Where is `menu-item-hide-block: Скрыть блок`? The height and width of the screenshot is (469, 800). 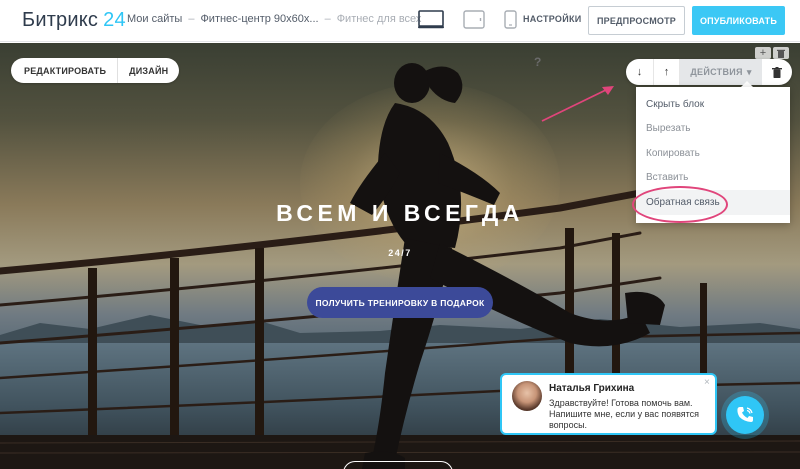
menu-item-hide-block: Скрыть блок is located at coordinates (713, 104).